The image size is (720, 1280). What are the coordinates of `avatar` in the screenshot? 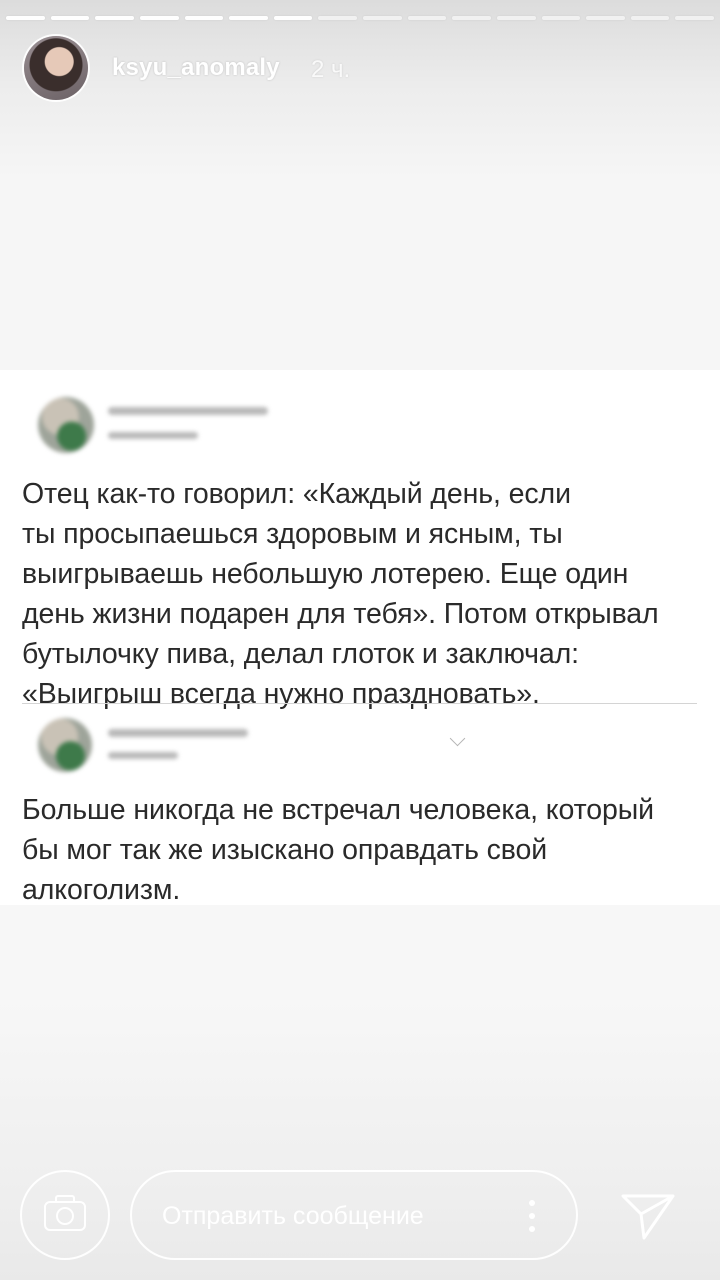 It's located at (56, 68).